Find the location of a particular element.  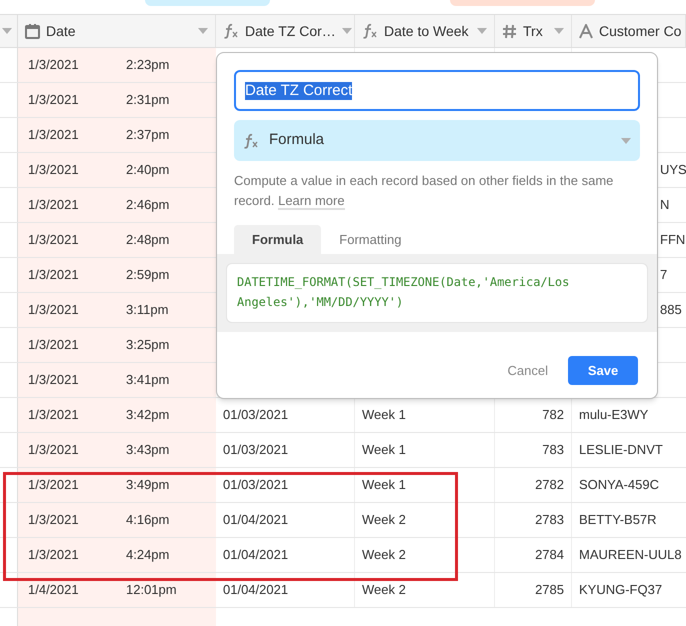

time-text: 2:31pm is located at coordinates (148, 100).